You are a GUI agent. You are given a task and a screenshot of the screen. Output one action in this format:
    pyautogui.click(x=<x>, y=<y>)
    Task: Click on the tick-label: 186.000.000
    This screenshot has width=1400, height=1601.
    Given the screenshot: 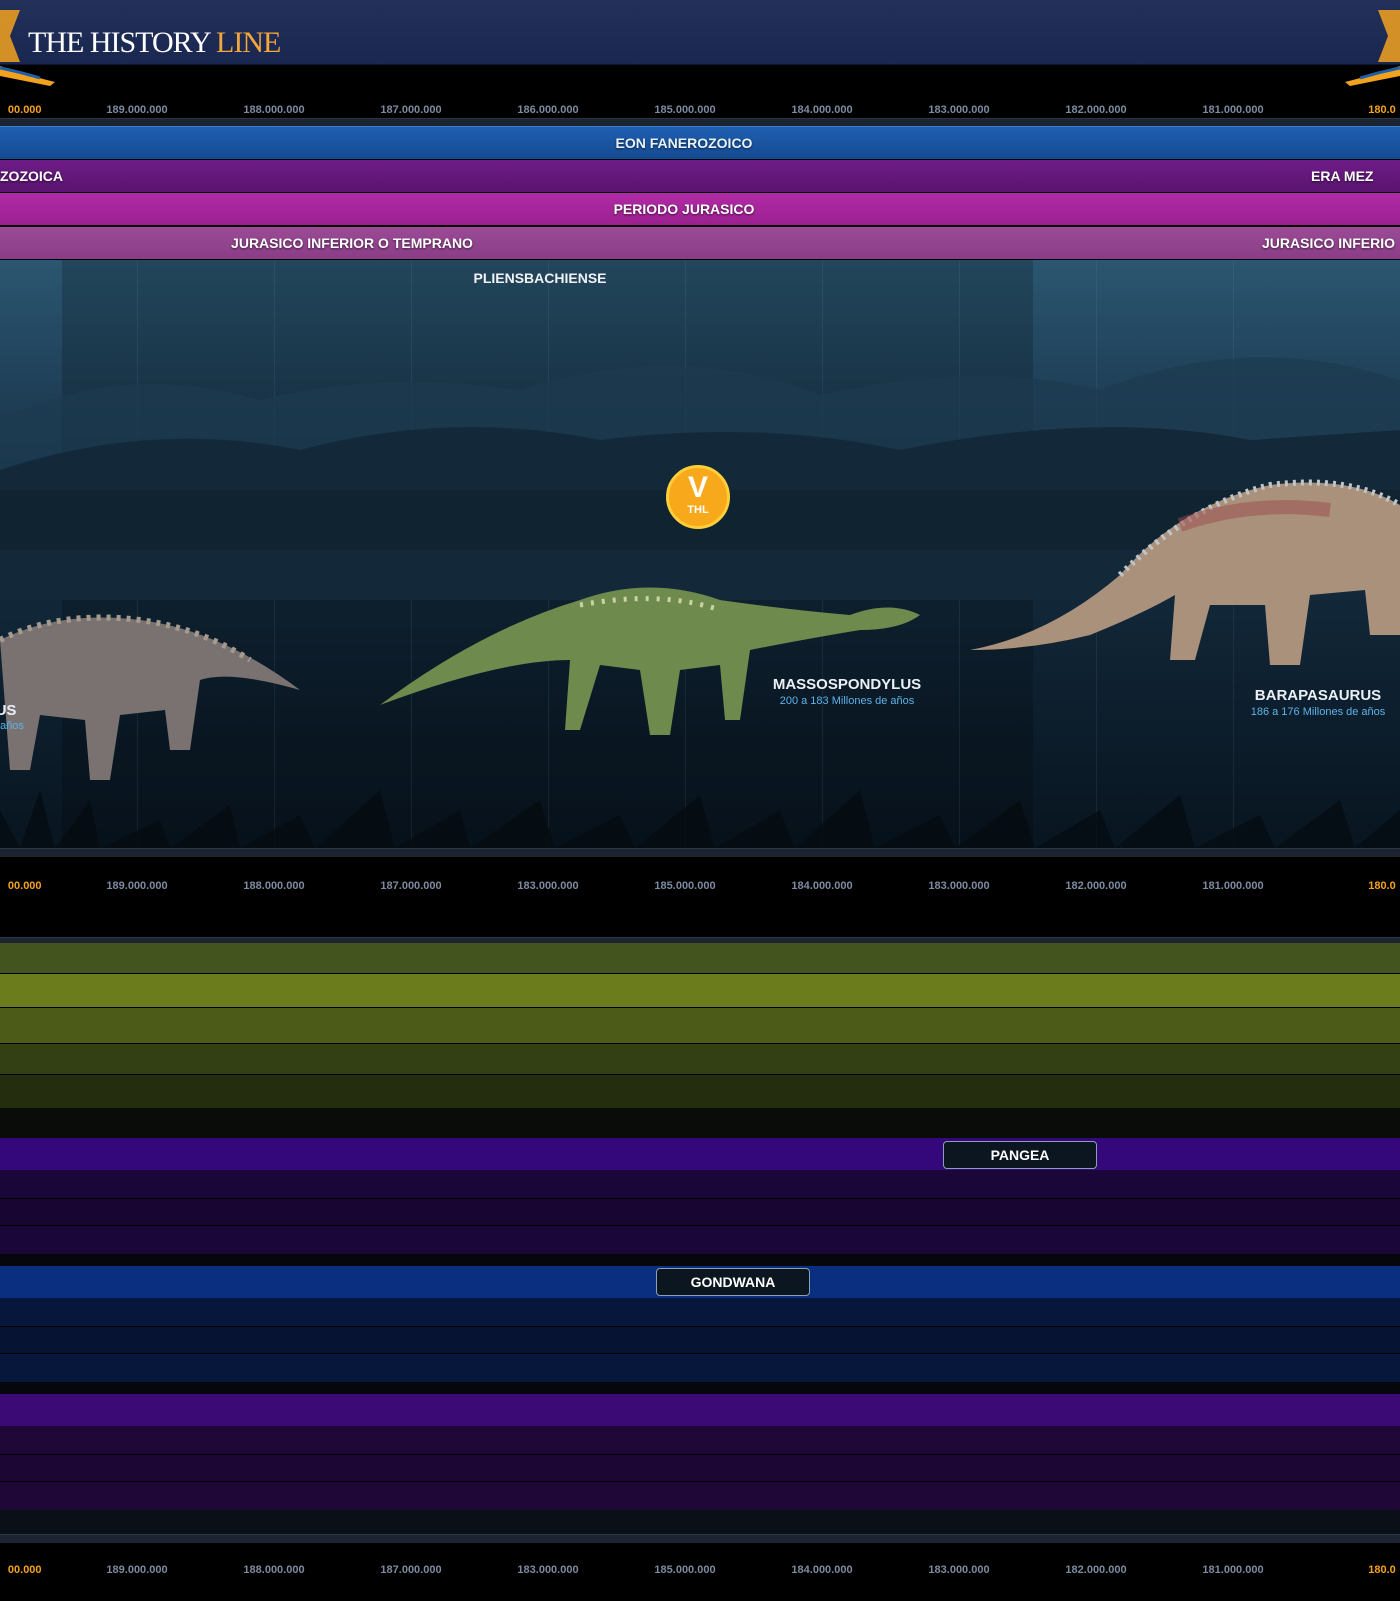 What is the action you would take?
    pyautogui.click(x=548, y=110)
    